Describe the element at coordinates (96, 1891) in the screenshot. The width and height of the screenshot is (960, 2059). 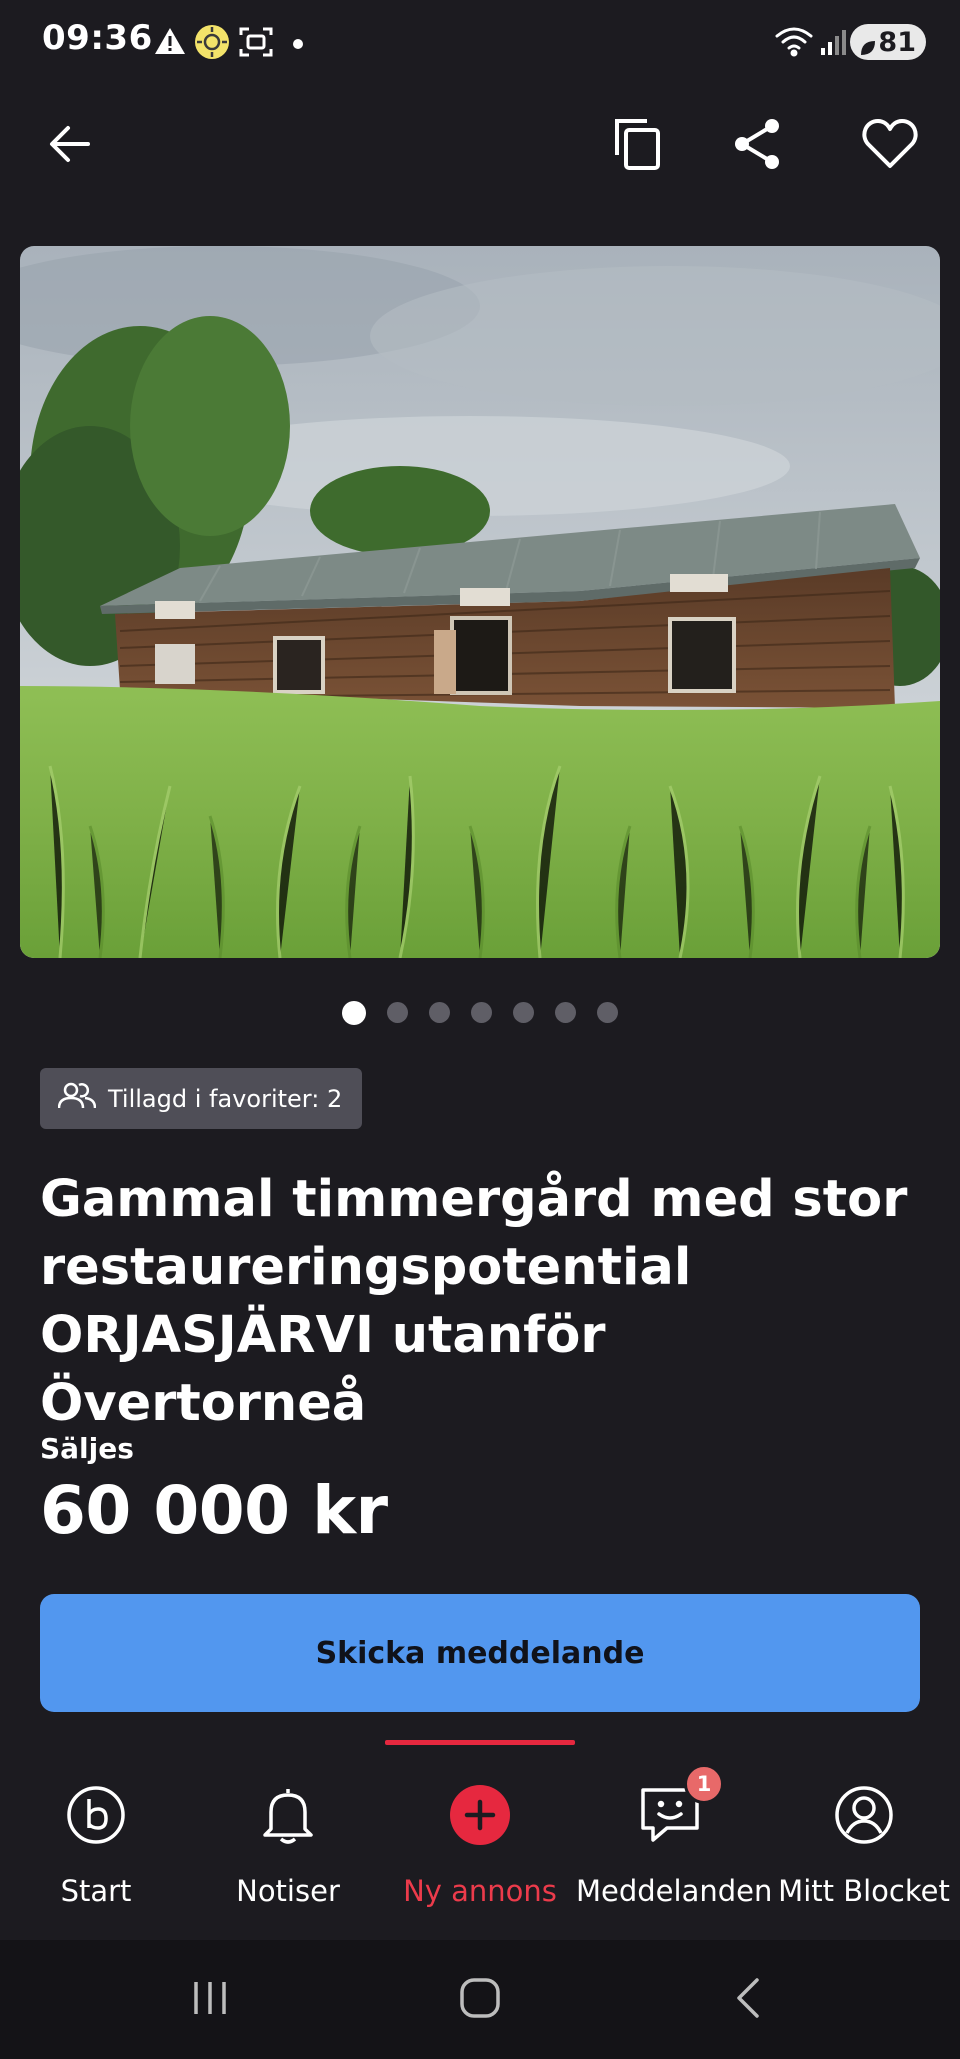
I see `nav-item-label: Start` at that location.